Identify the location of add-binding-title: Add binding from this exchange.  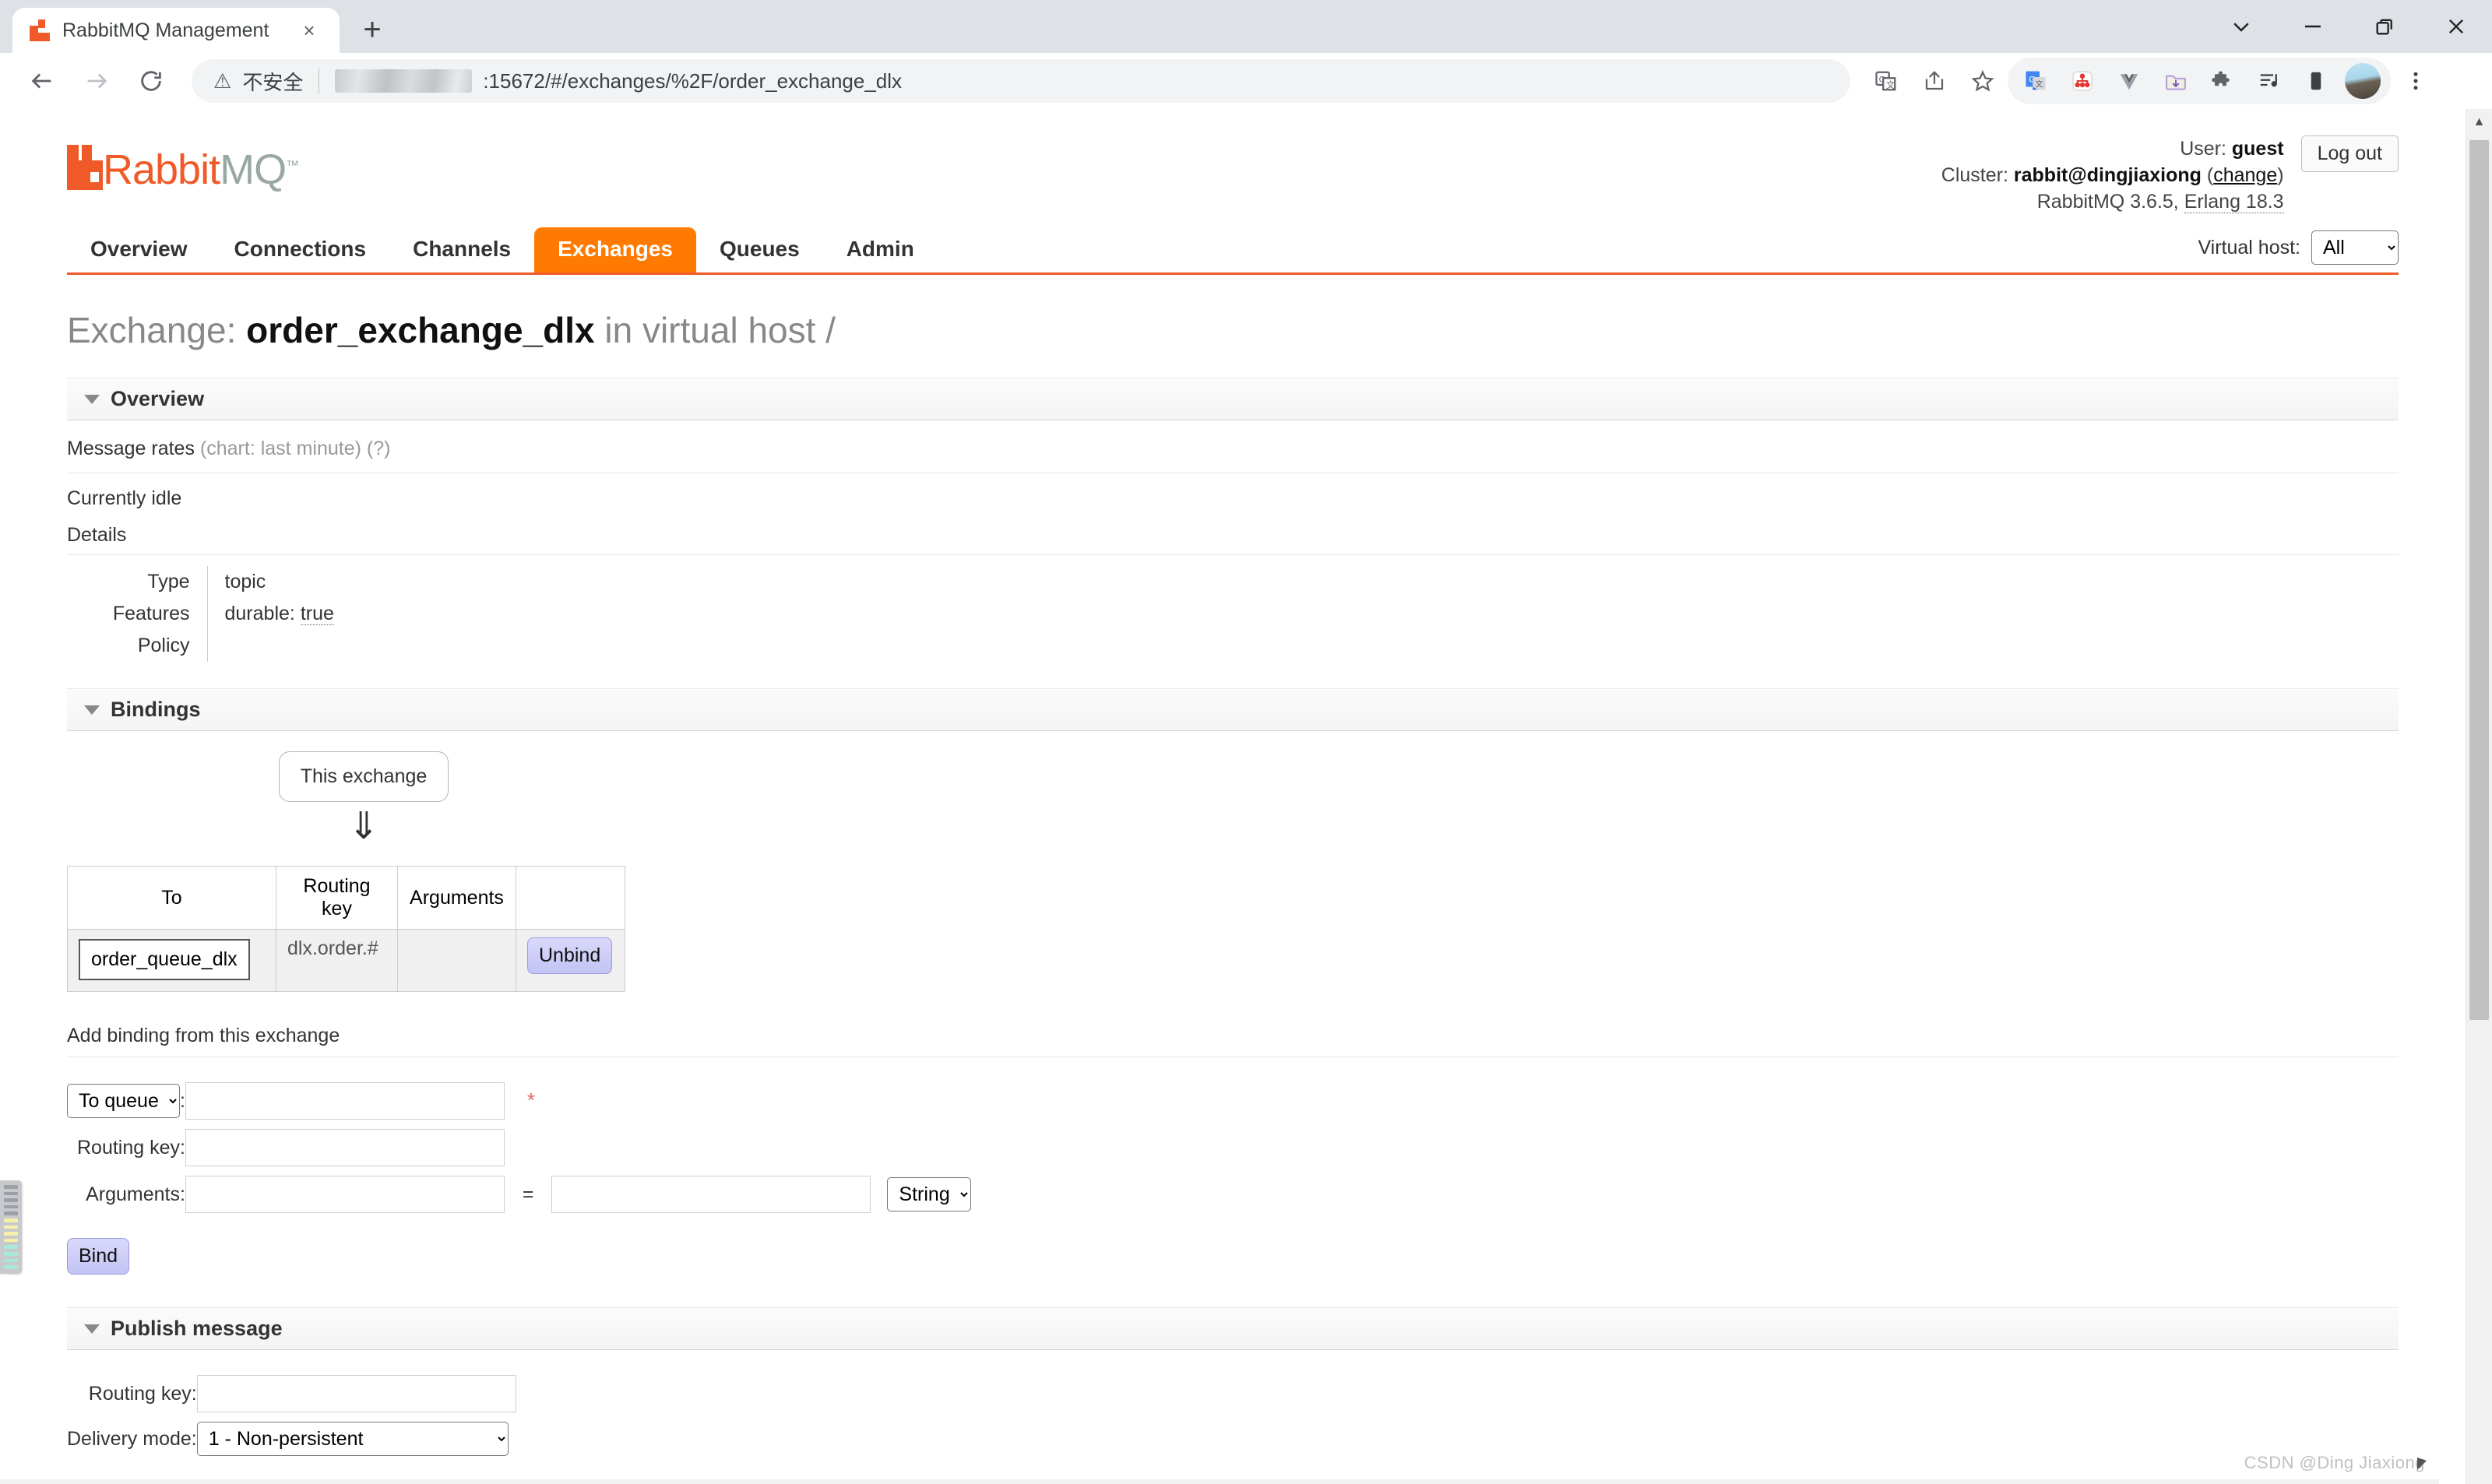
(1233, 1041).